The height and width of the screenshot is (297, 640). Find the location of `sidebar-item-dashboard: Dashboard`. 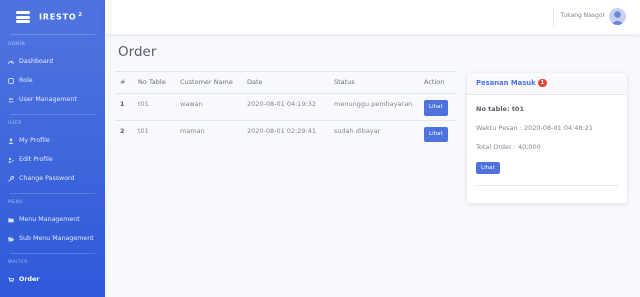

sidebar-item-dashboard: Dashboard is located at coordinates (52, 61).